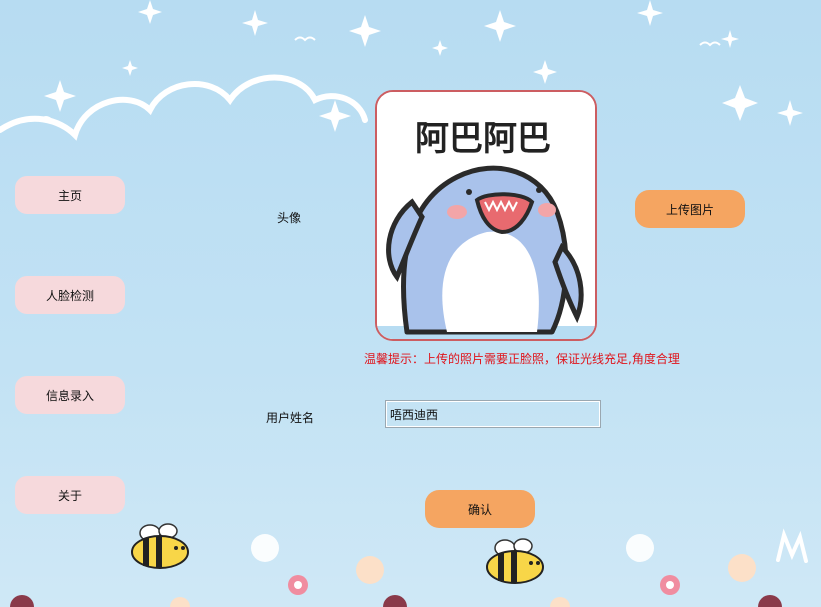 Image resolution: width=821 pixels, height=607 pixels. Describe the element at coordinates (396, 570) in the screenshot. I see `flowers` at that location.